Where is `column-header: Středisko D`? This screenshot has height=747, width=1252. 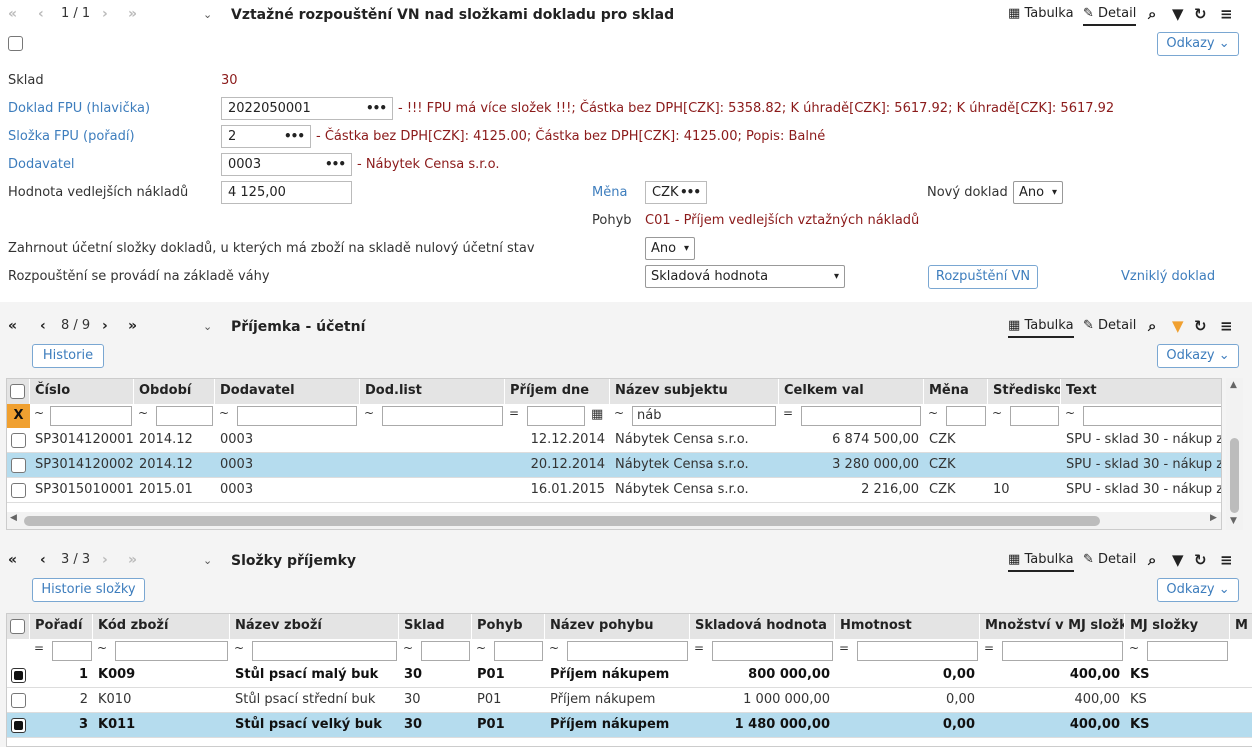
column-header: Středisko D is located at coordinates (1024, 391).